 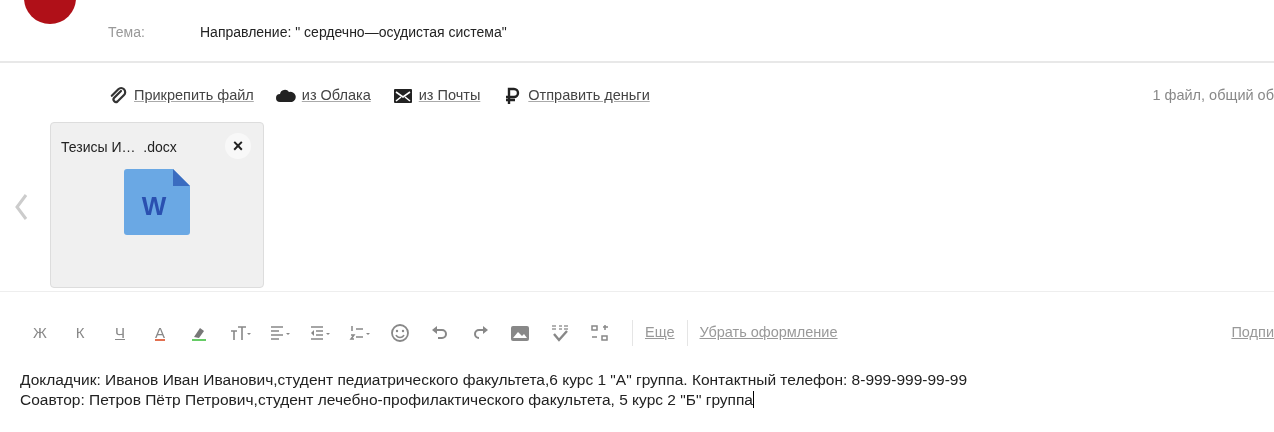 What do you see at coordinates (120, 332) in the screenshot?
I see `underline-button: Ч` at bounding box center [120, 332].